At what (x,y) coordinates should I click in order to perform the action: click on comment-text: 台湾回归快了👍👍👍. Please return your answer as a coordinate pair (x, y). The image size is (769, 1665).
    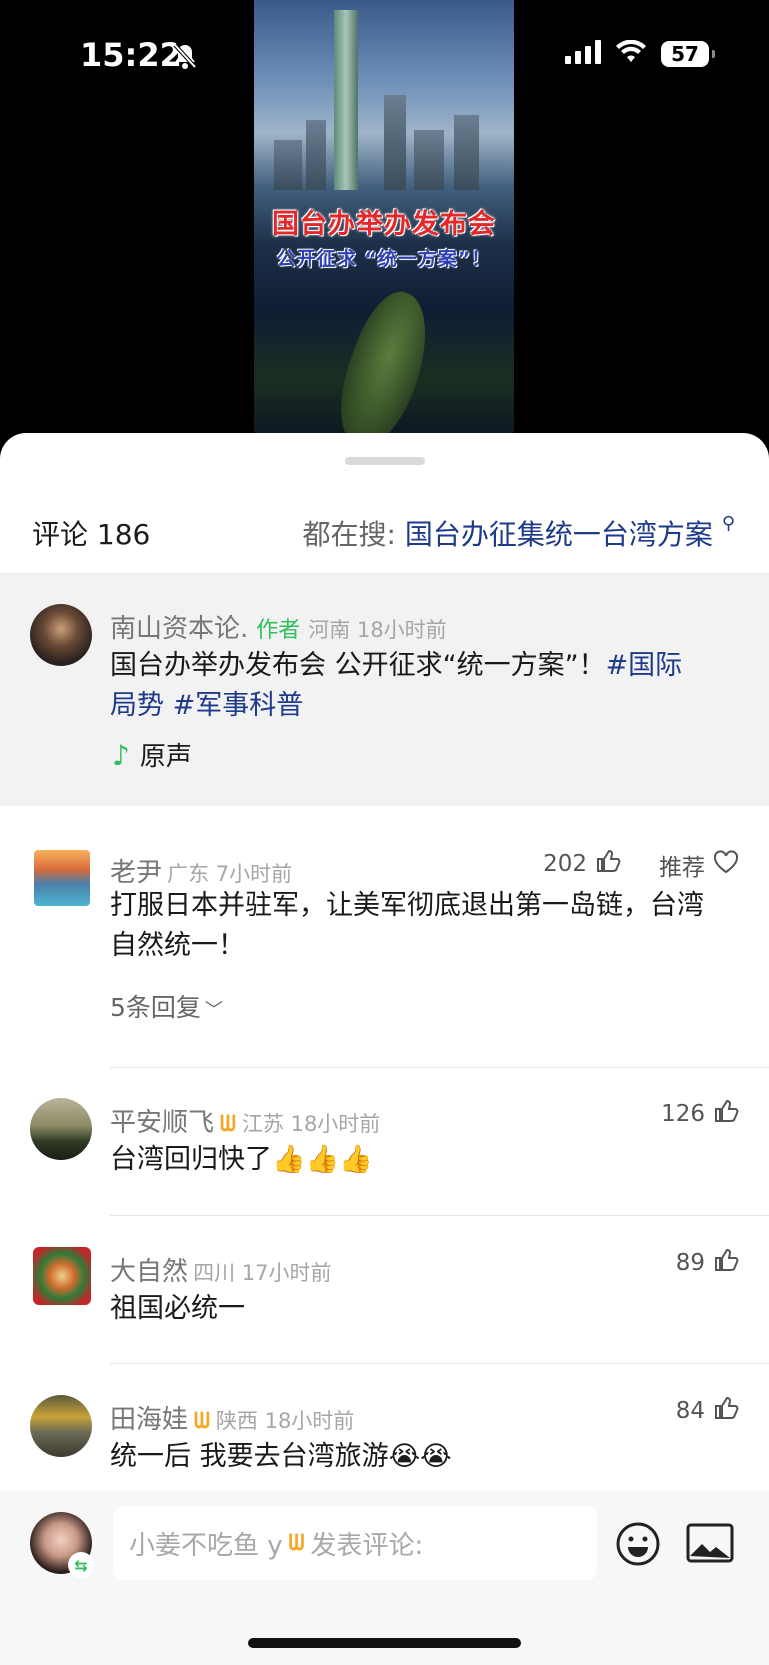
    Looking at the image, I should click on (241, 1159).